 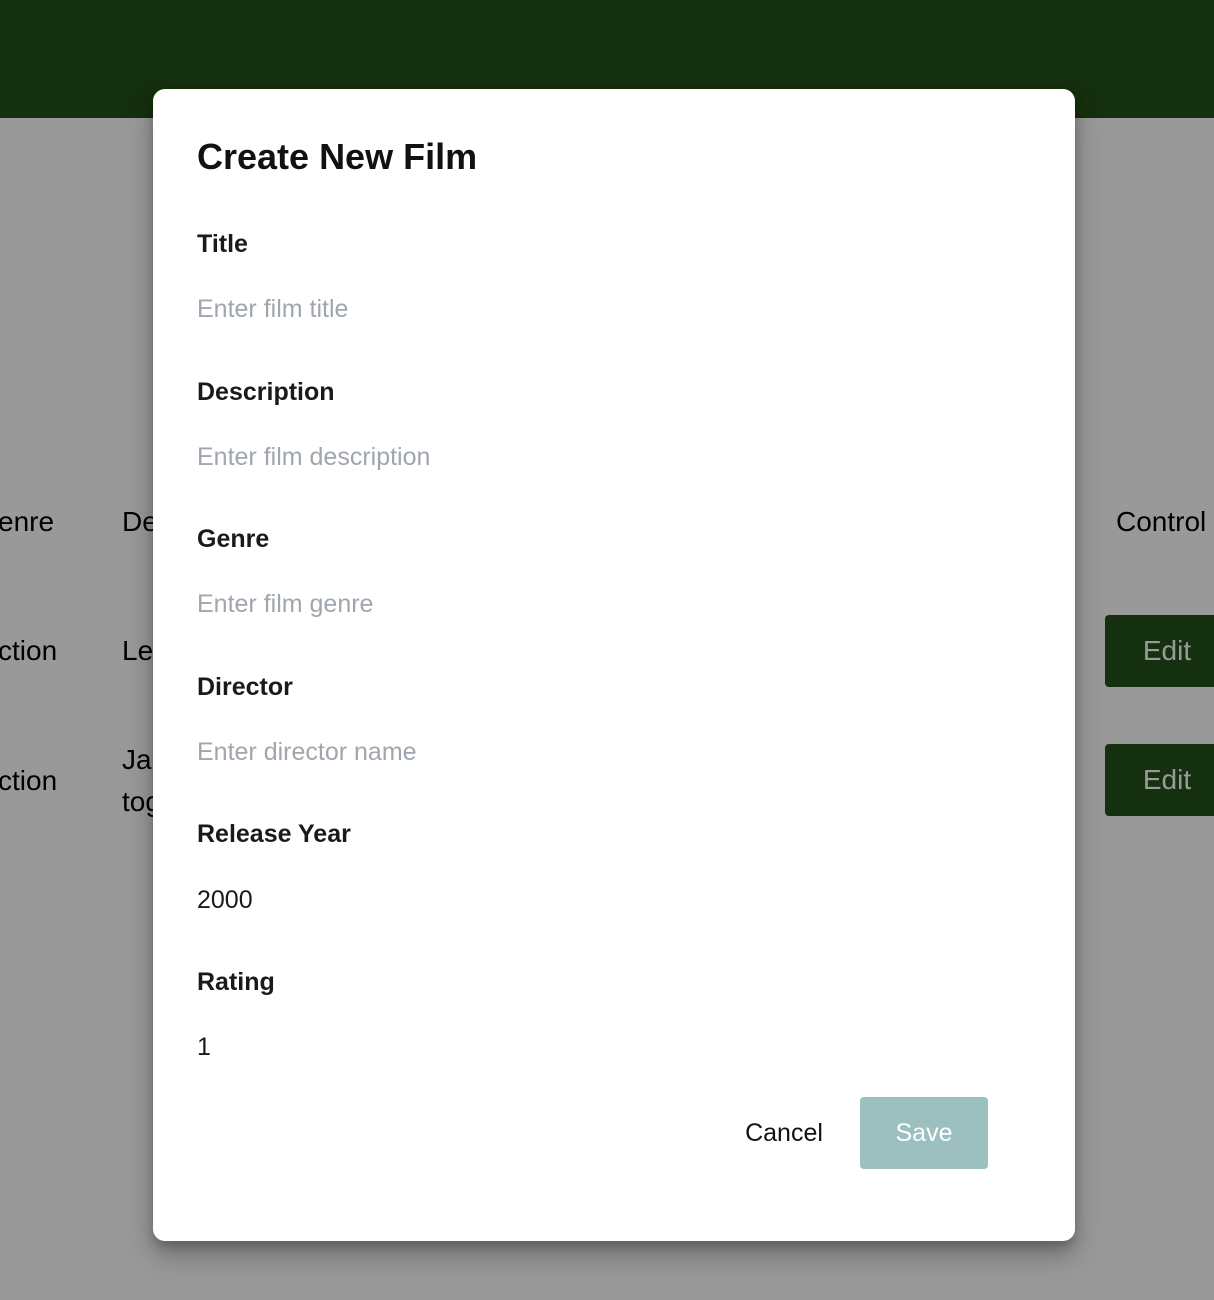 What do you see at coordinates (233, 539) in the screenshot?
I see `genre-label: Genre` at bounding box center [233, 539].